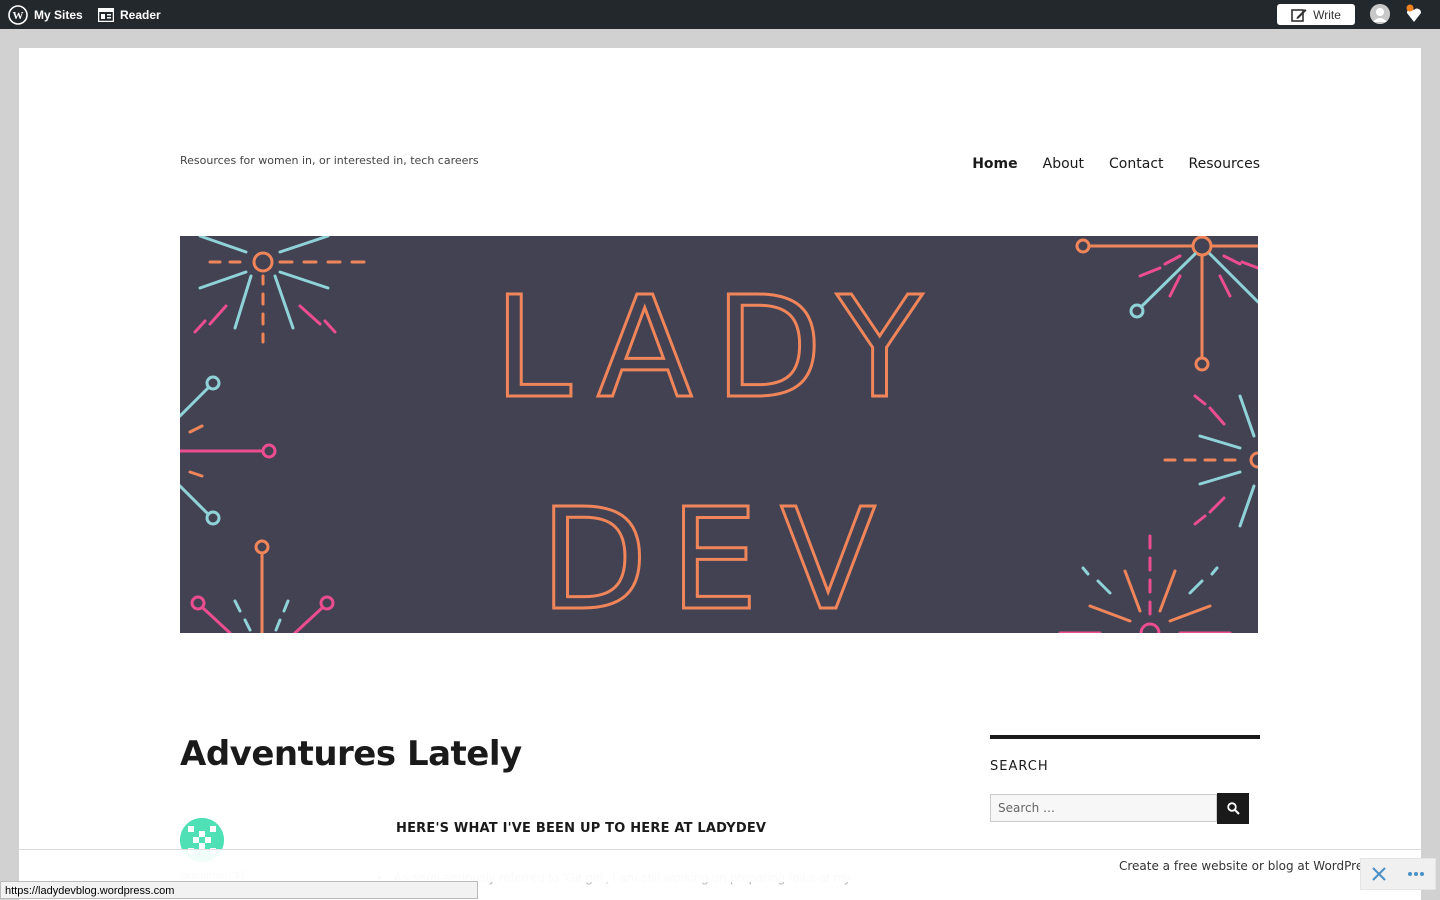 The image size is (1440, 900). I want to click on more-icon, so click(1416, 874).